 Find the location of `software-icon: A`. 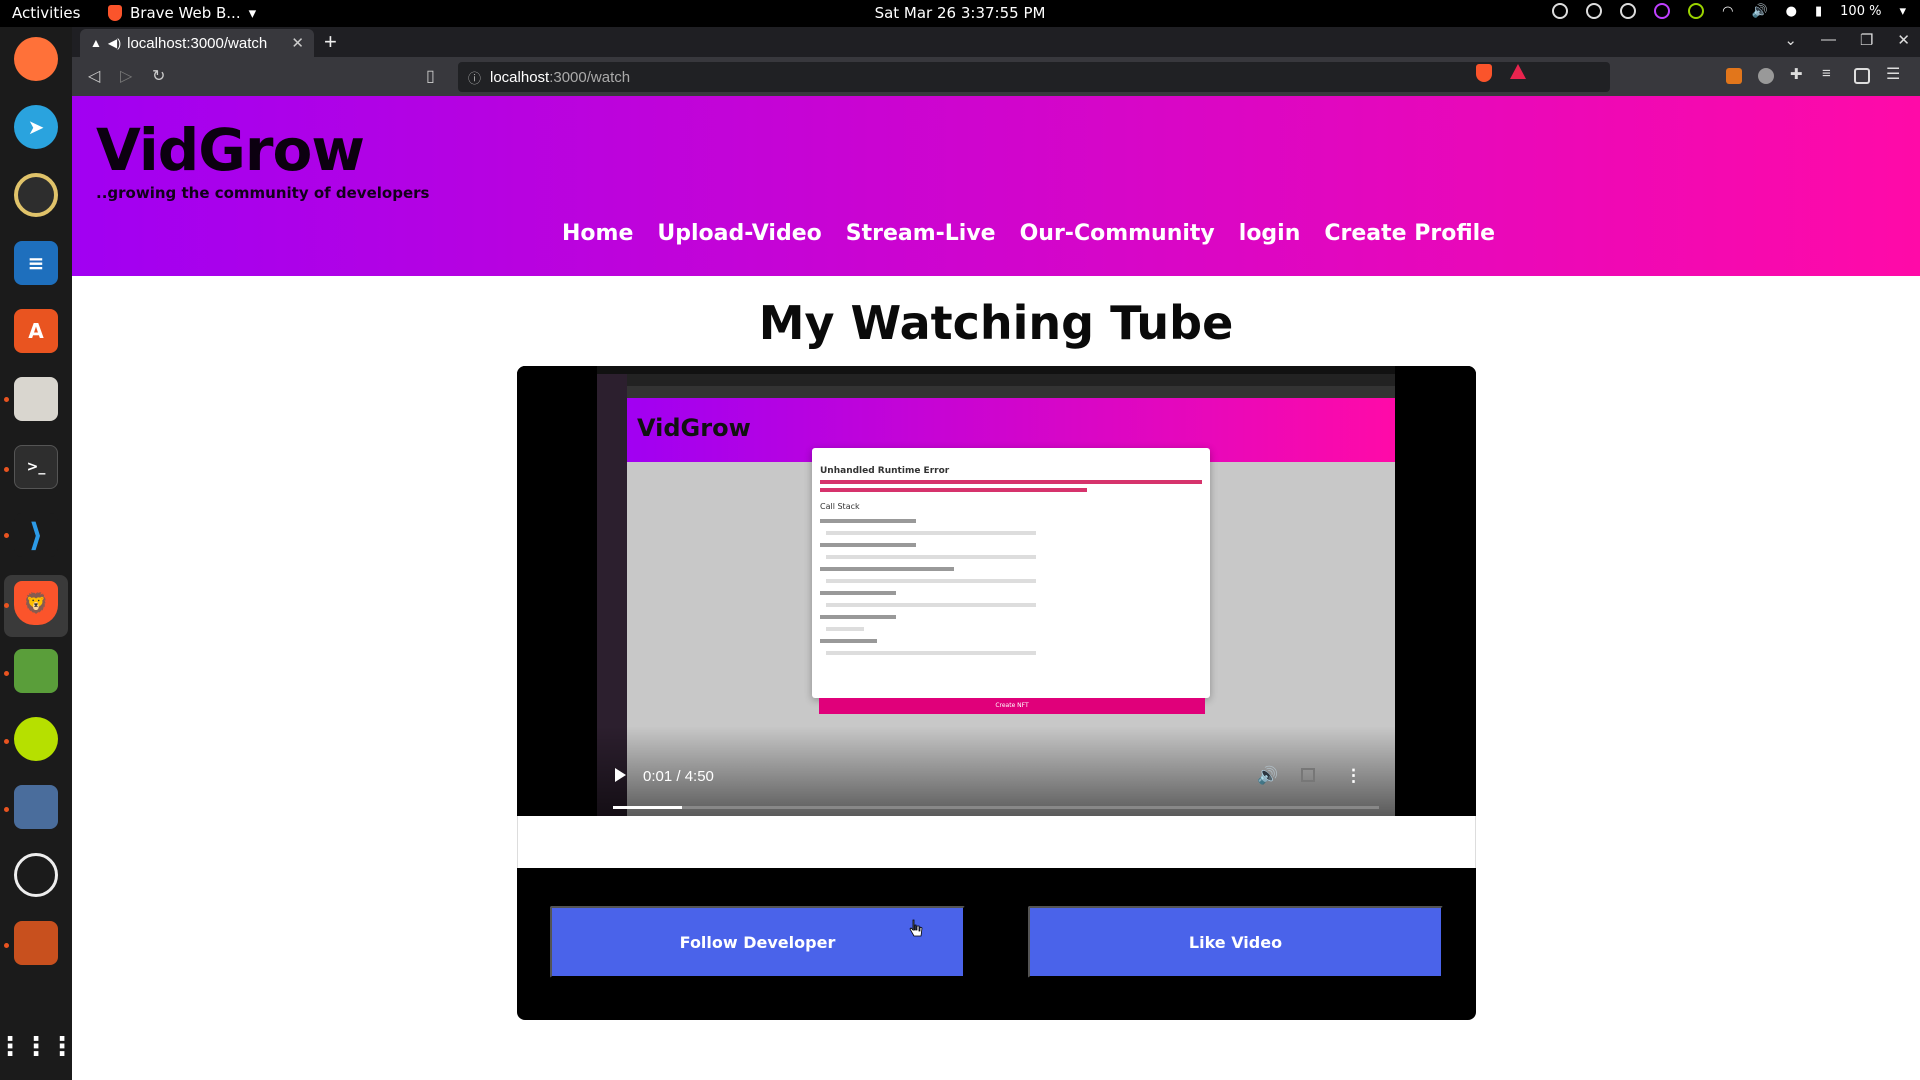

software-icon: A is located at coordinates (36, 331).